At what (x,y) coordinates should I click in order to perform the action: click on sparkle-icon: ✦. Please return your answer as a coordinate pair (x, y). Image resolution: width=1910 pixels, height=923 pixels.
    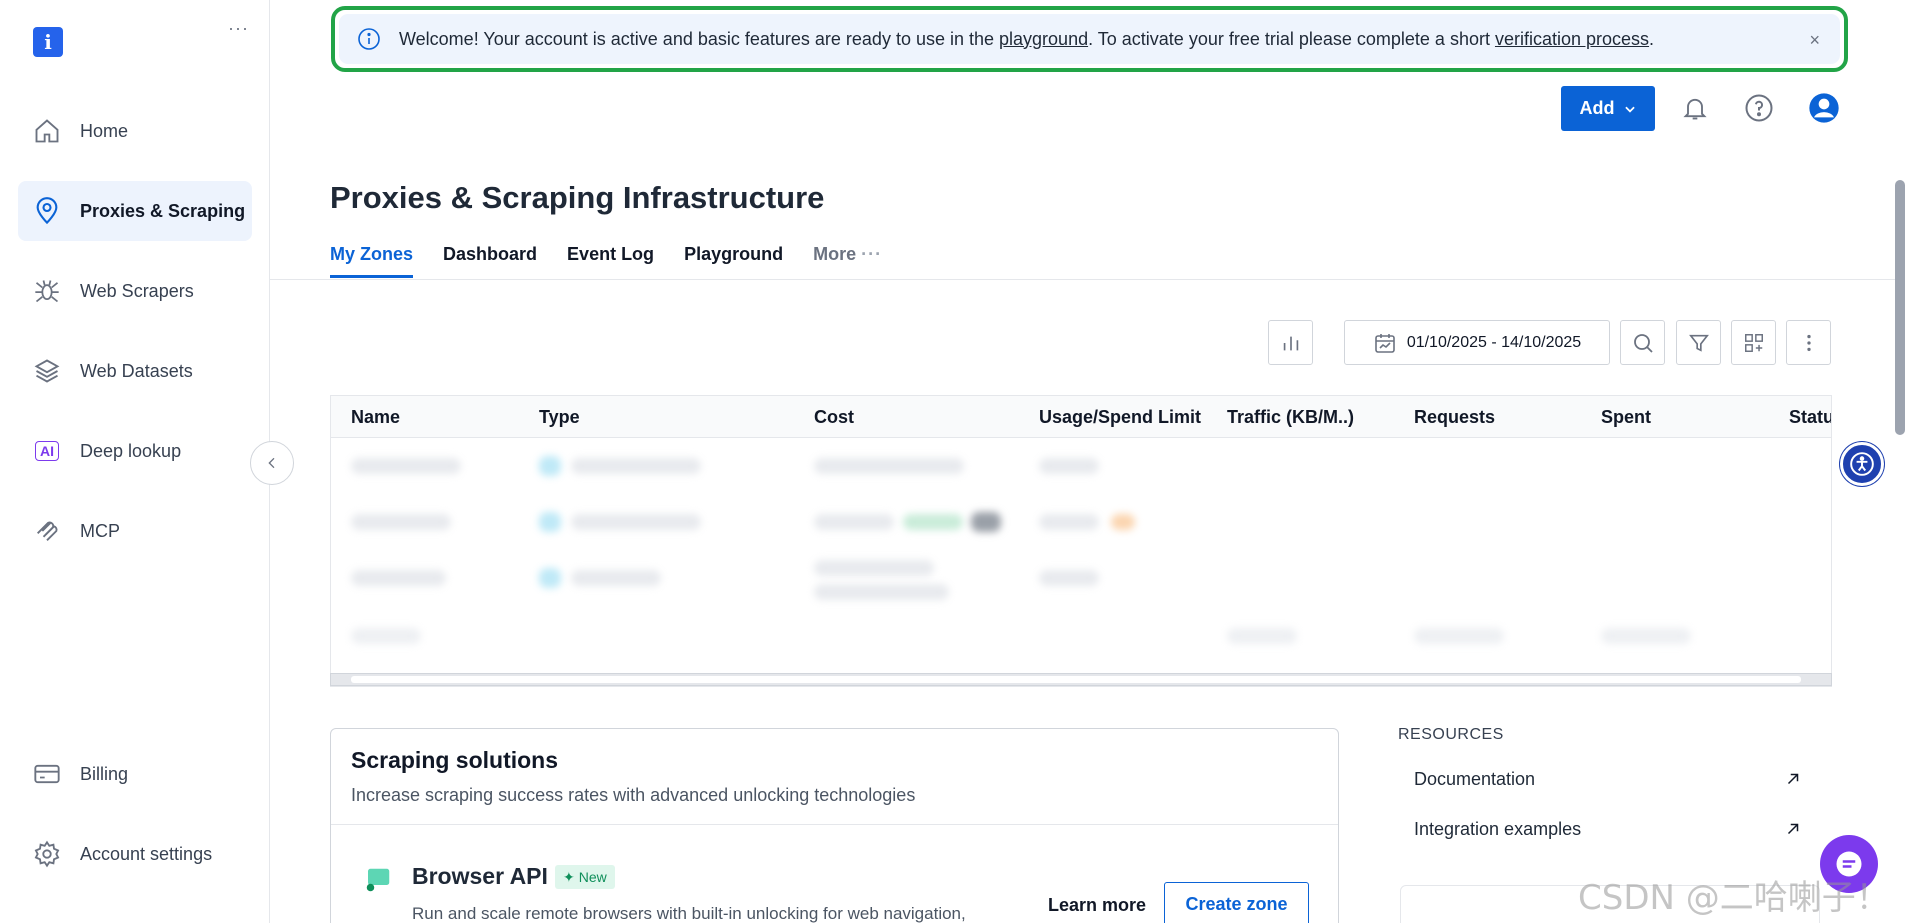
    Looking at the image, I should click on (569, 876).